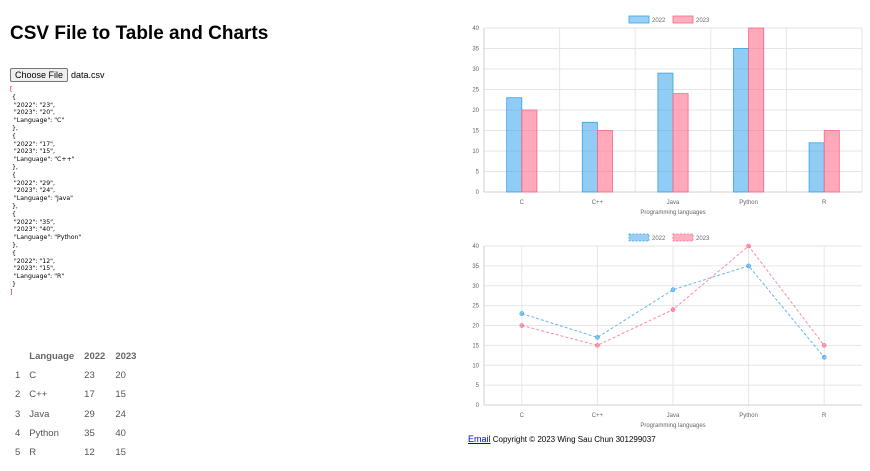  I want to click on table-row: 1 C 23 20, so click(75, 375).